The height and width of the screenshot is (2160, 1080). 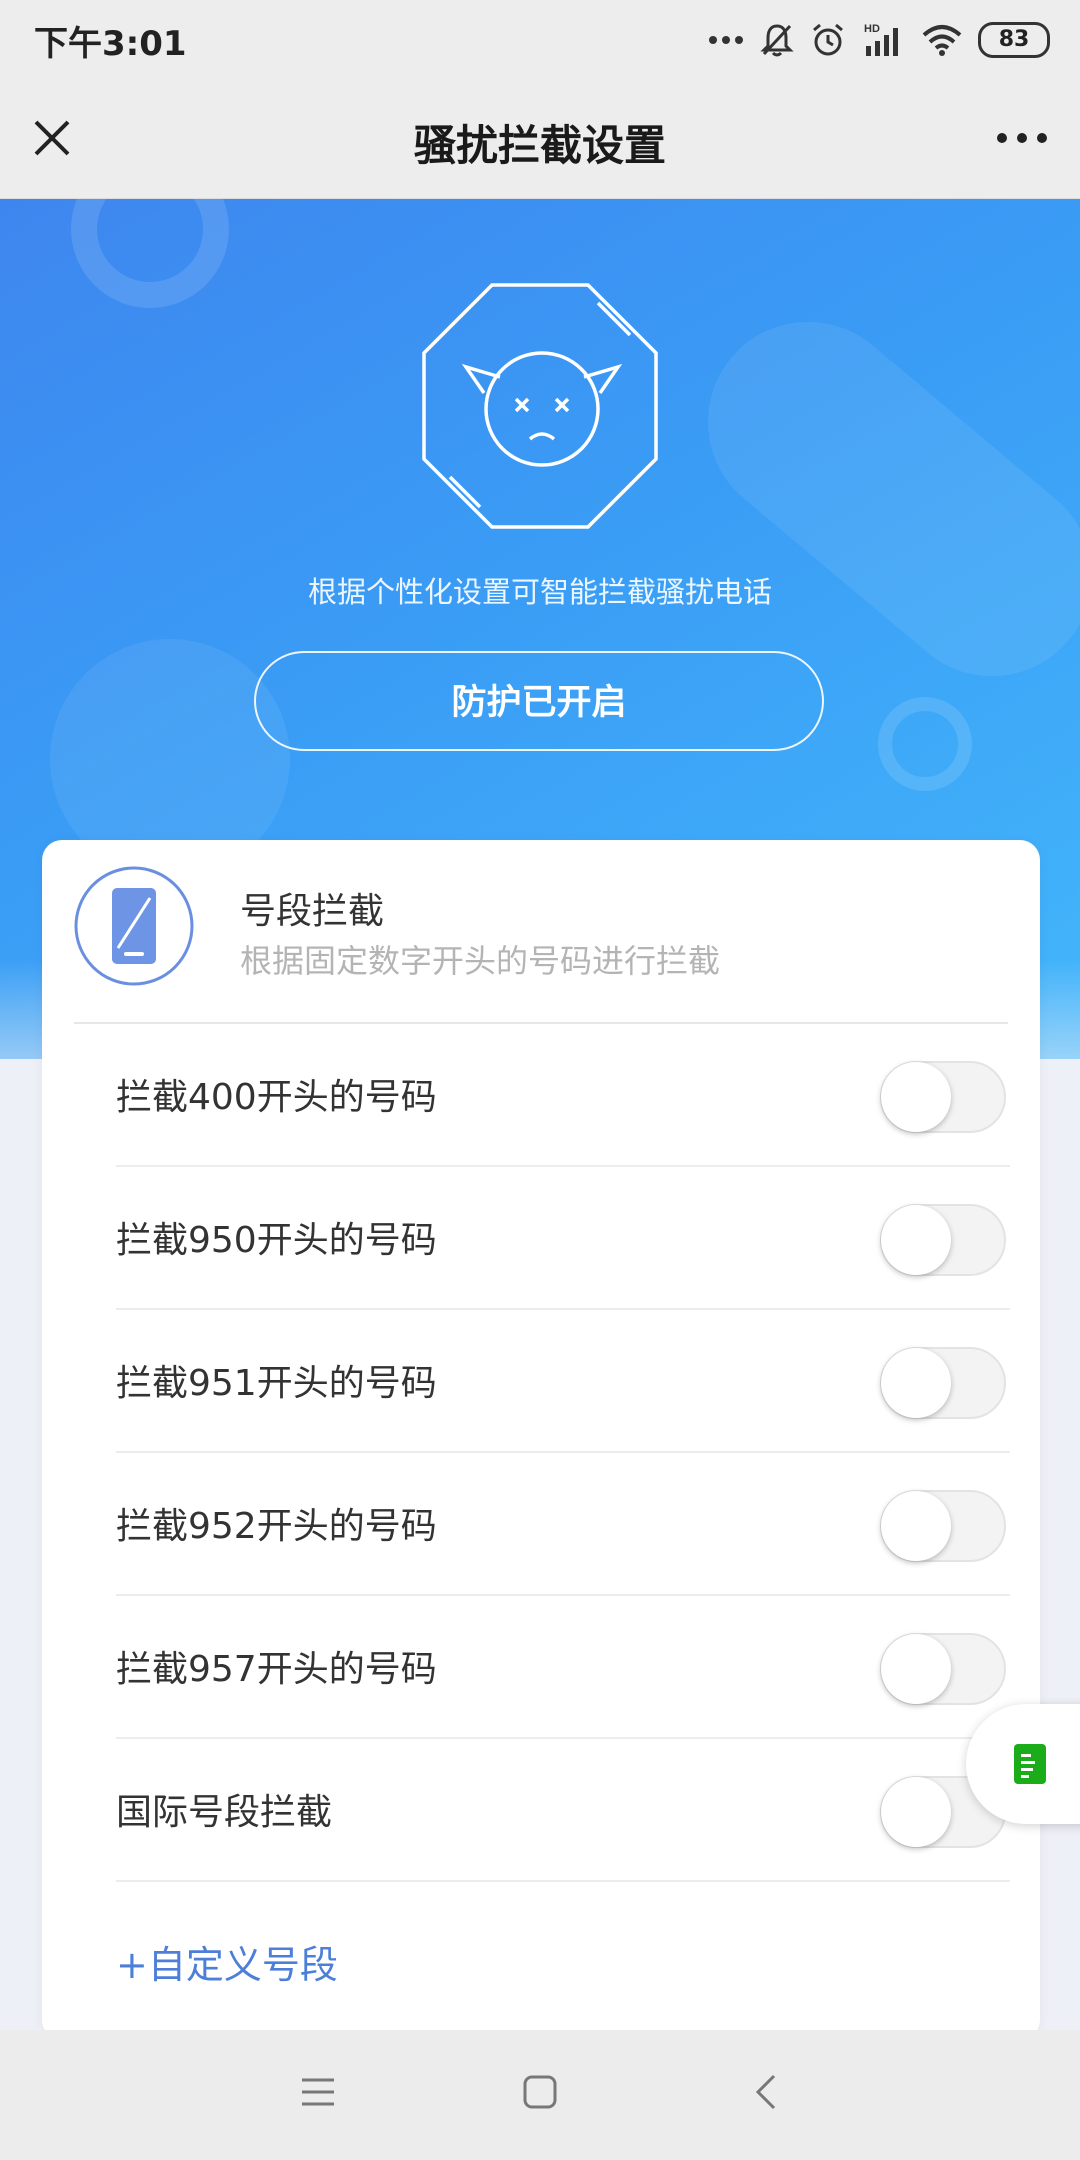 What do you see at coordinates (539, 145) in the screenshot?
I see `page-title: 骚扰拦截设置` at bounding box center [539, 145].